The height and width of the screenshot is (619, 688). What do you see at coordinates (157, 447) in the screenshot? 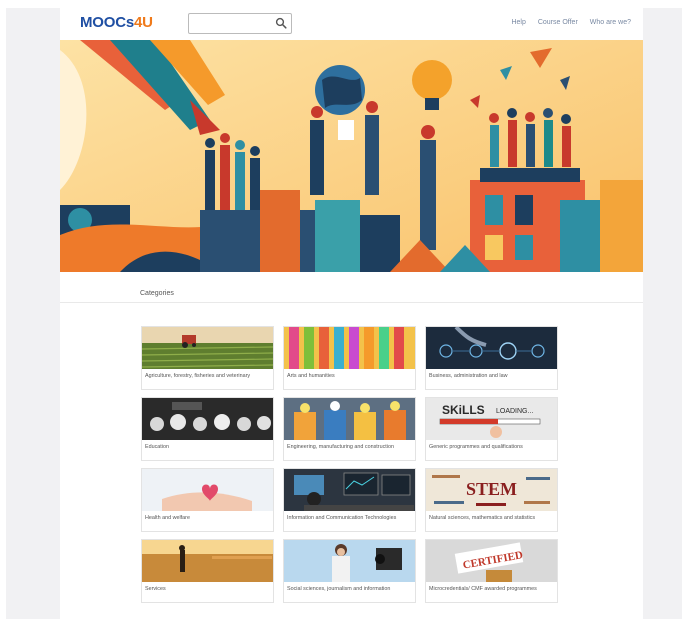
I see `category-label: Education` at bounding box center [157, 447].